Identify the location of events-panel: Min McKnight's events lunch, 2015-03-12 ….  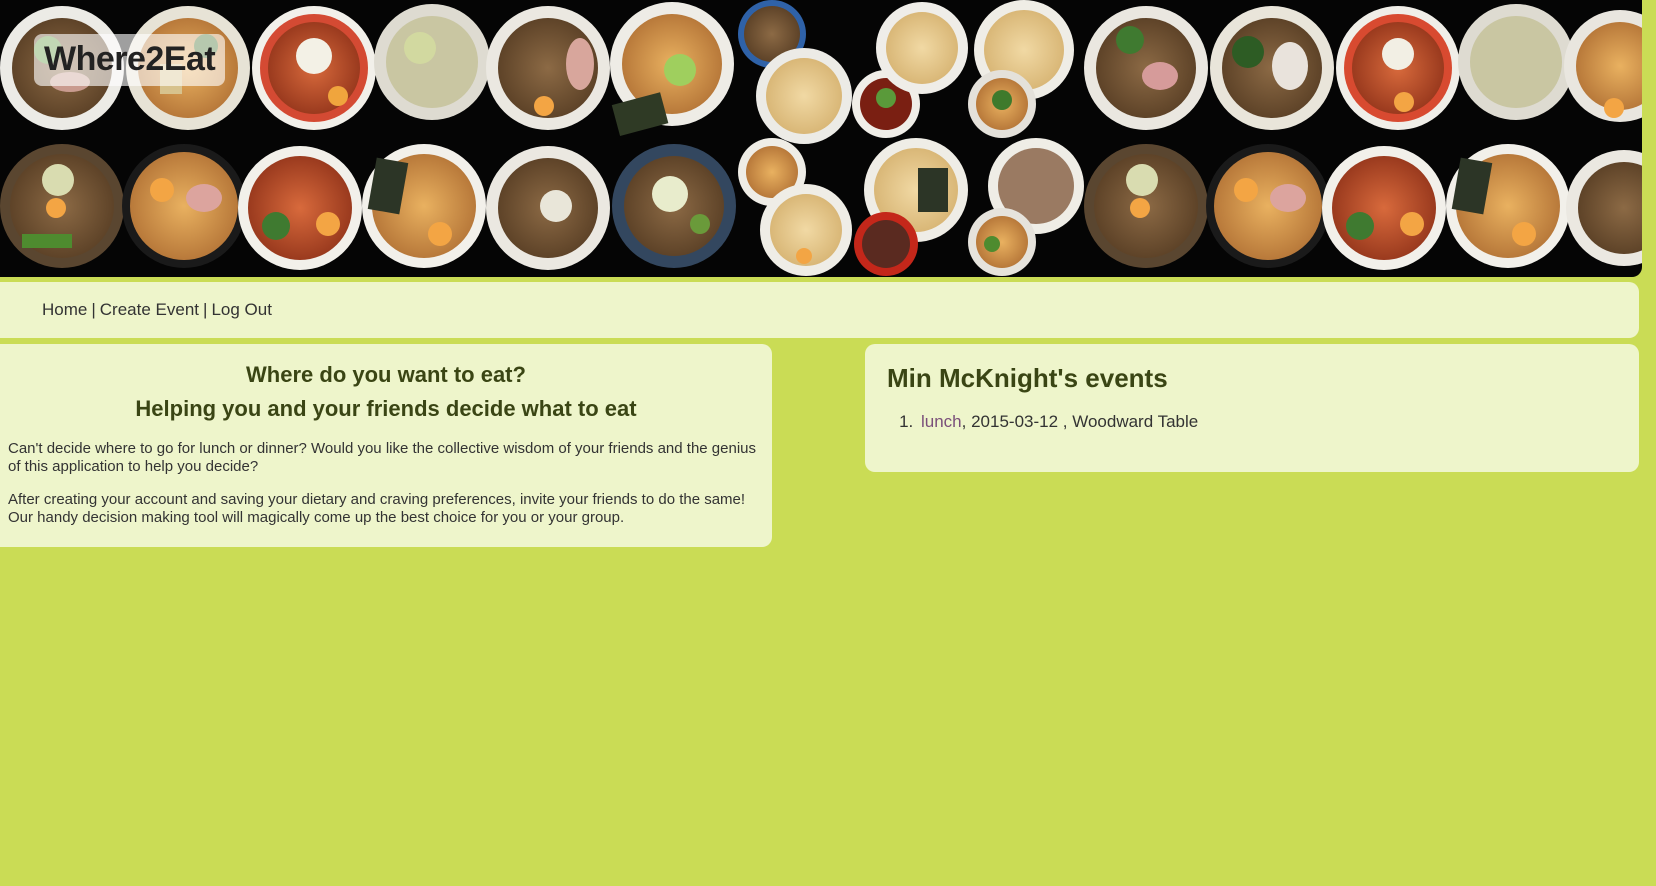
(1252, 408).